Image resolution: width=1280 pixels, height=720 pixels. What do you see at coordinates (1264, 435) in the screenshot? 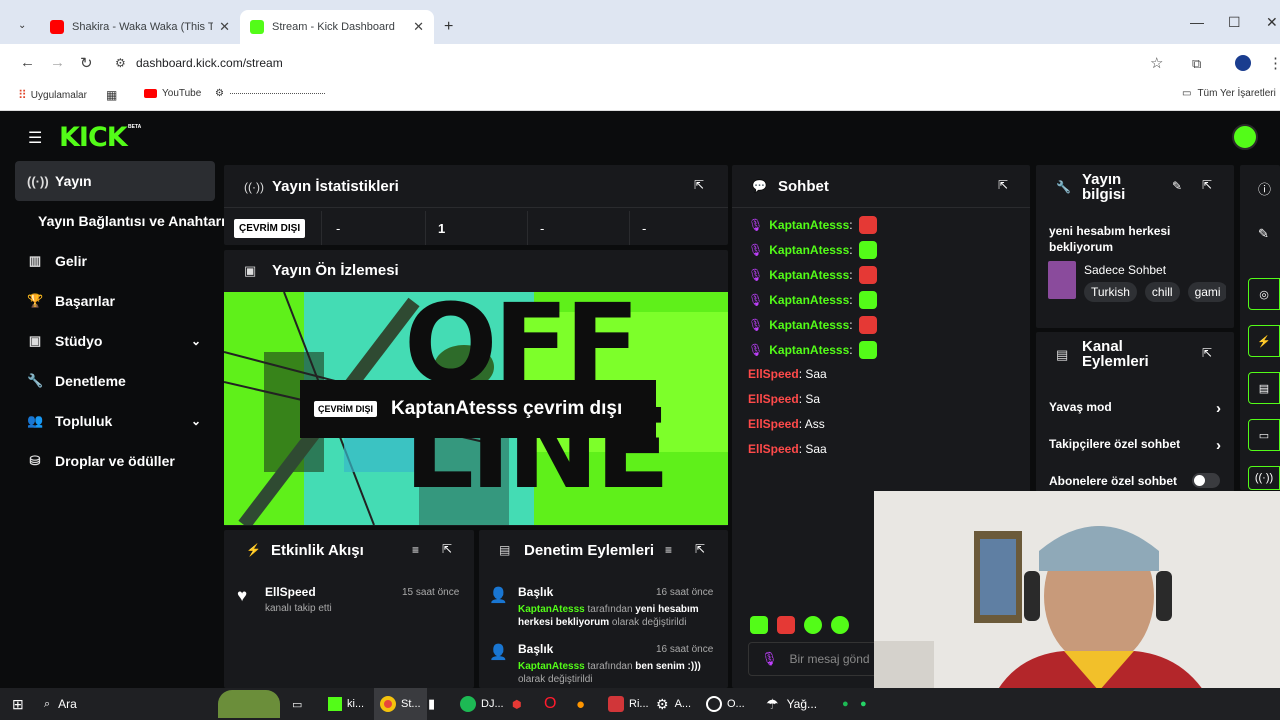
I see `rail-chat-button: ▭` at bounding box center [1264, 435].